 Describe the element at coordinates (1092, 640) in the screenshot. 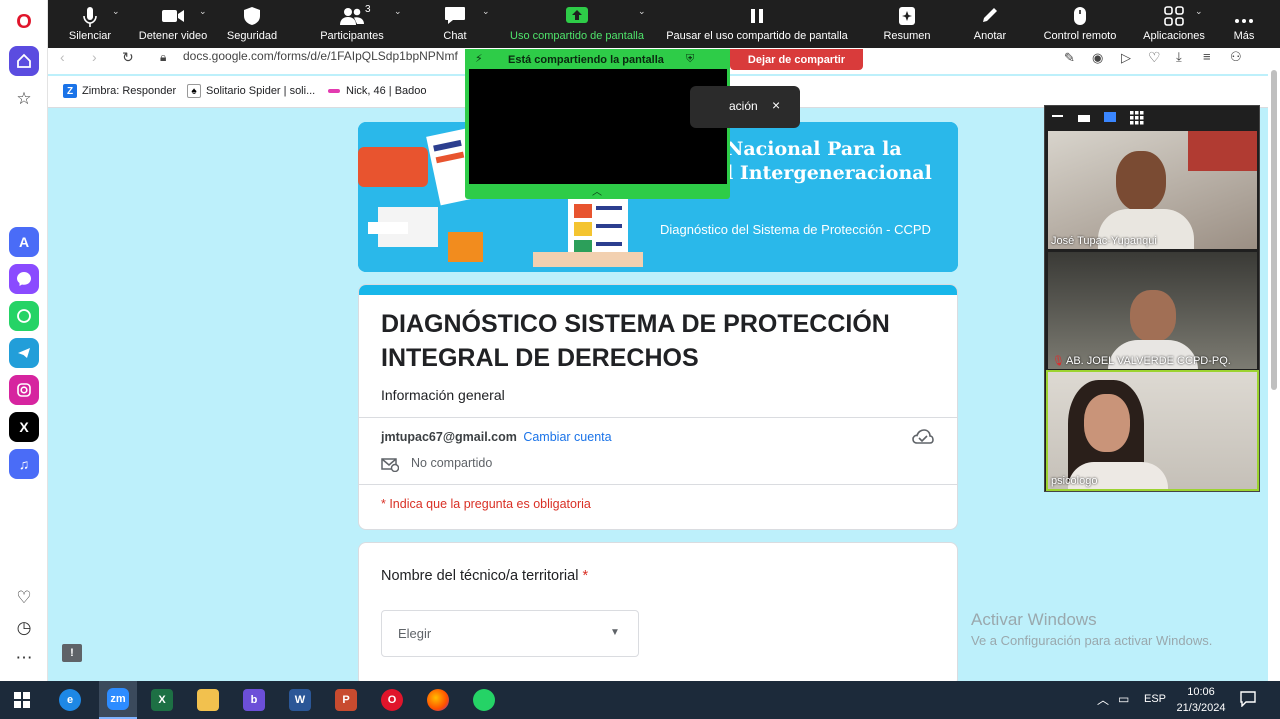

I see `activate-windows-subtitle: Ve a Configuración para activar Windows.` at that location.